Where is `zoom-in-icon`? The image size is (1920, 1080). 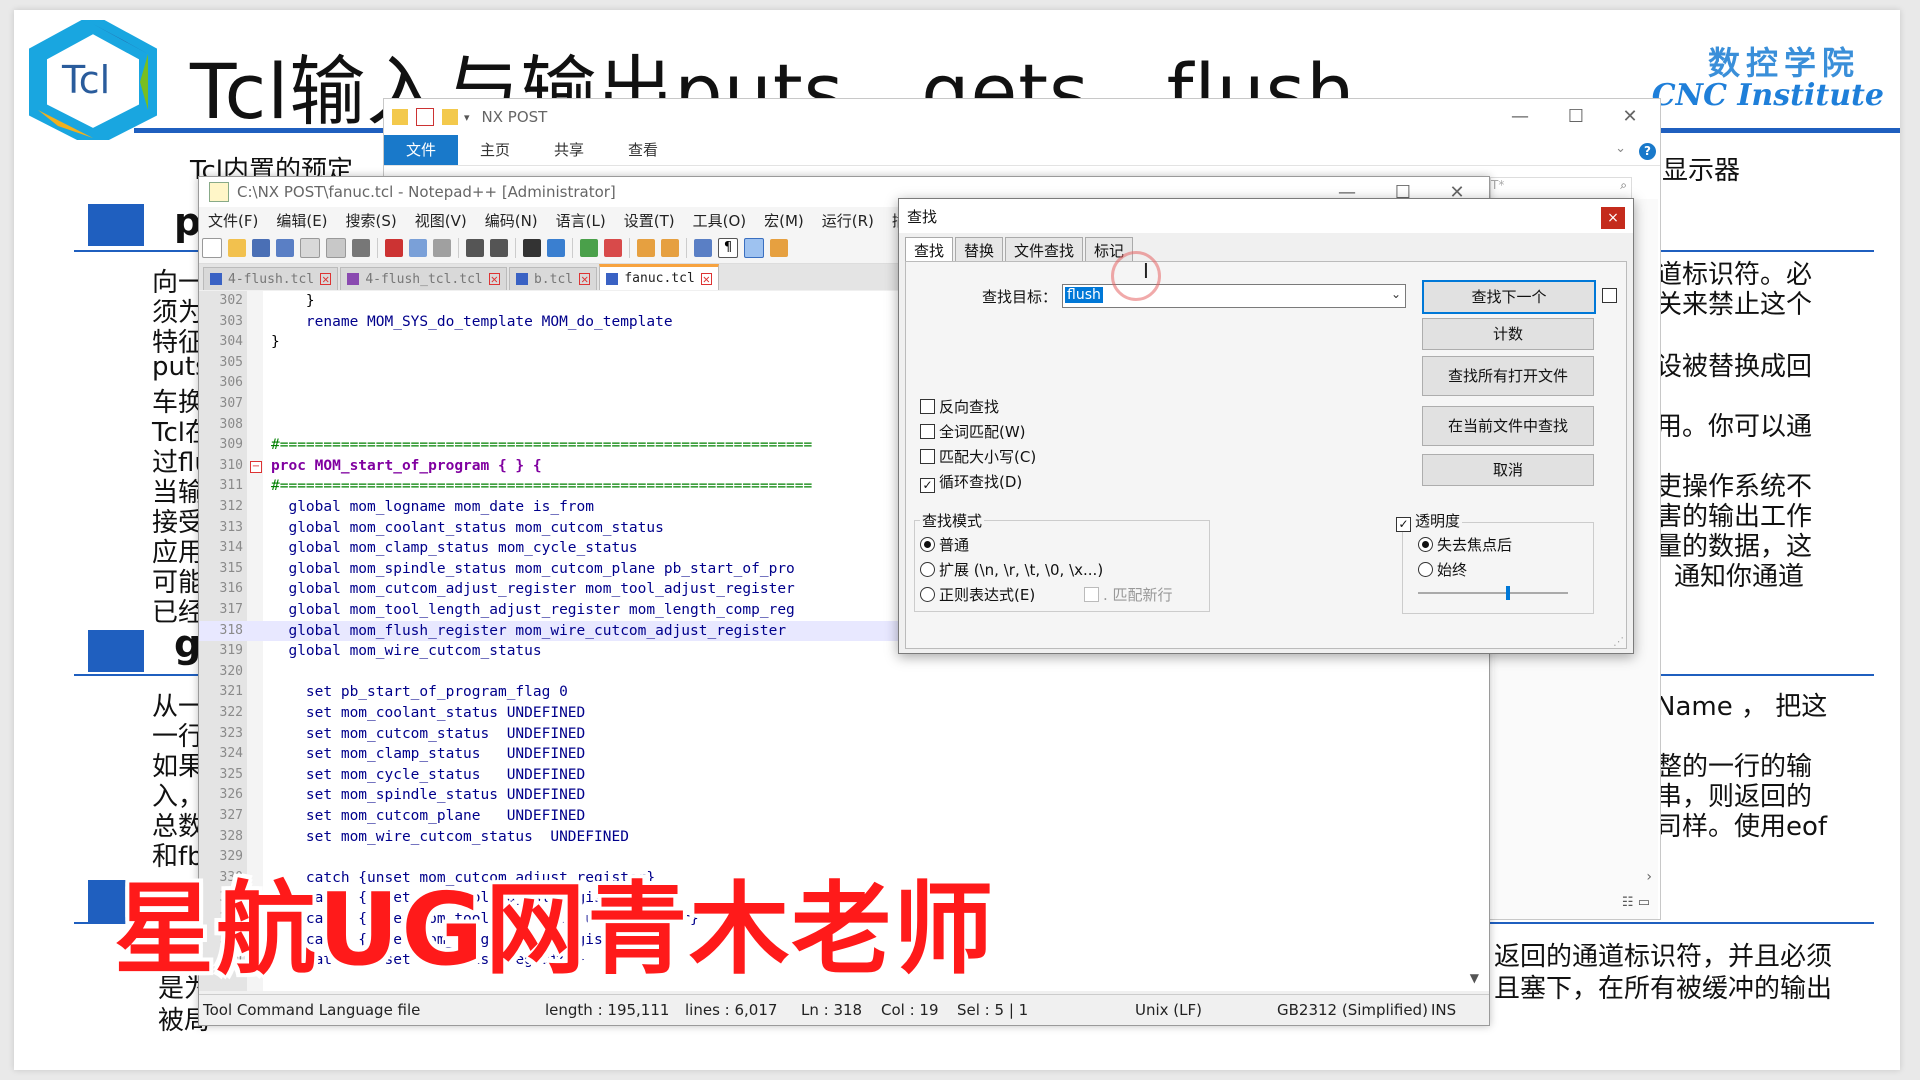
zoom-in-icon is located at coordinates (589, 248).